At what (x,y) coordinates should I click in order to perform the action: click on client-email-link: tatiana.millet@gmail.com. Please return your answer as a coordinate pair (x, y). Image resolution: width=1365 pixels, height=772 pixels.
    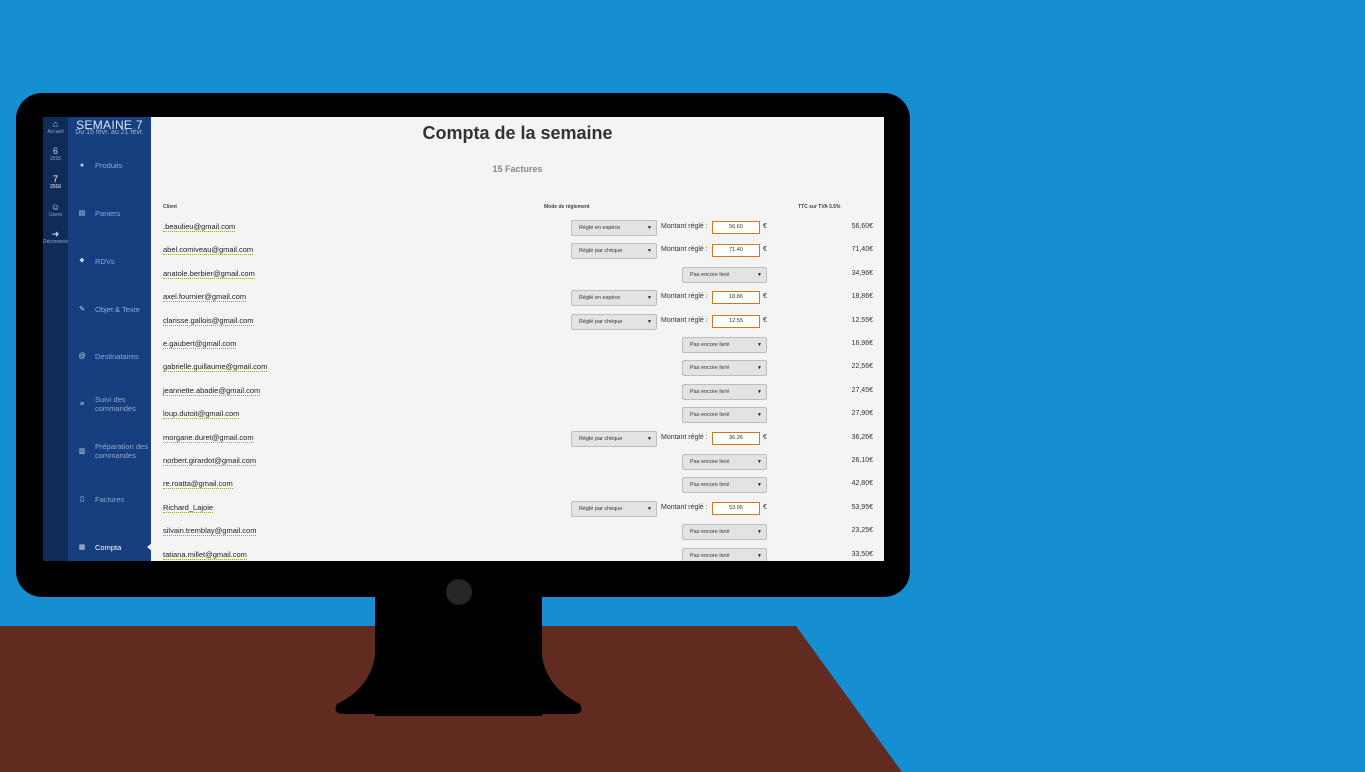
    Looking at the image, I should click on (205, 555).